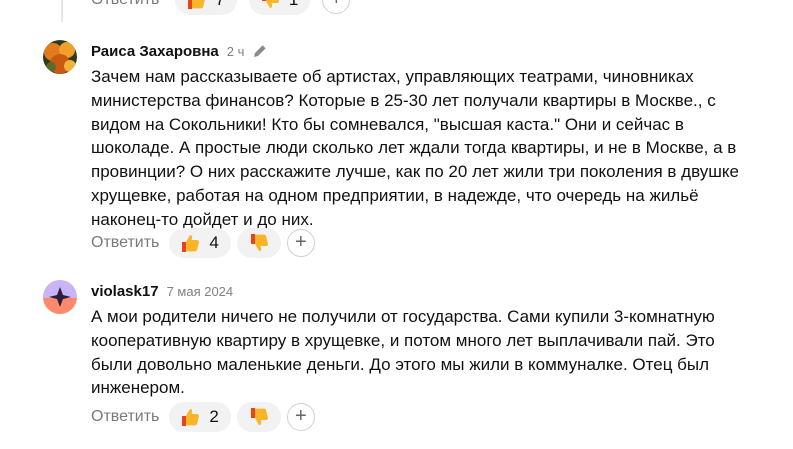 The width and height of the screenshot is (793, 449). I want to click on like-button: 7, so click(206, 7).